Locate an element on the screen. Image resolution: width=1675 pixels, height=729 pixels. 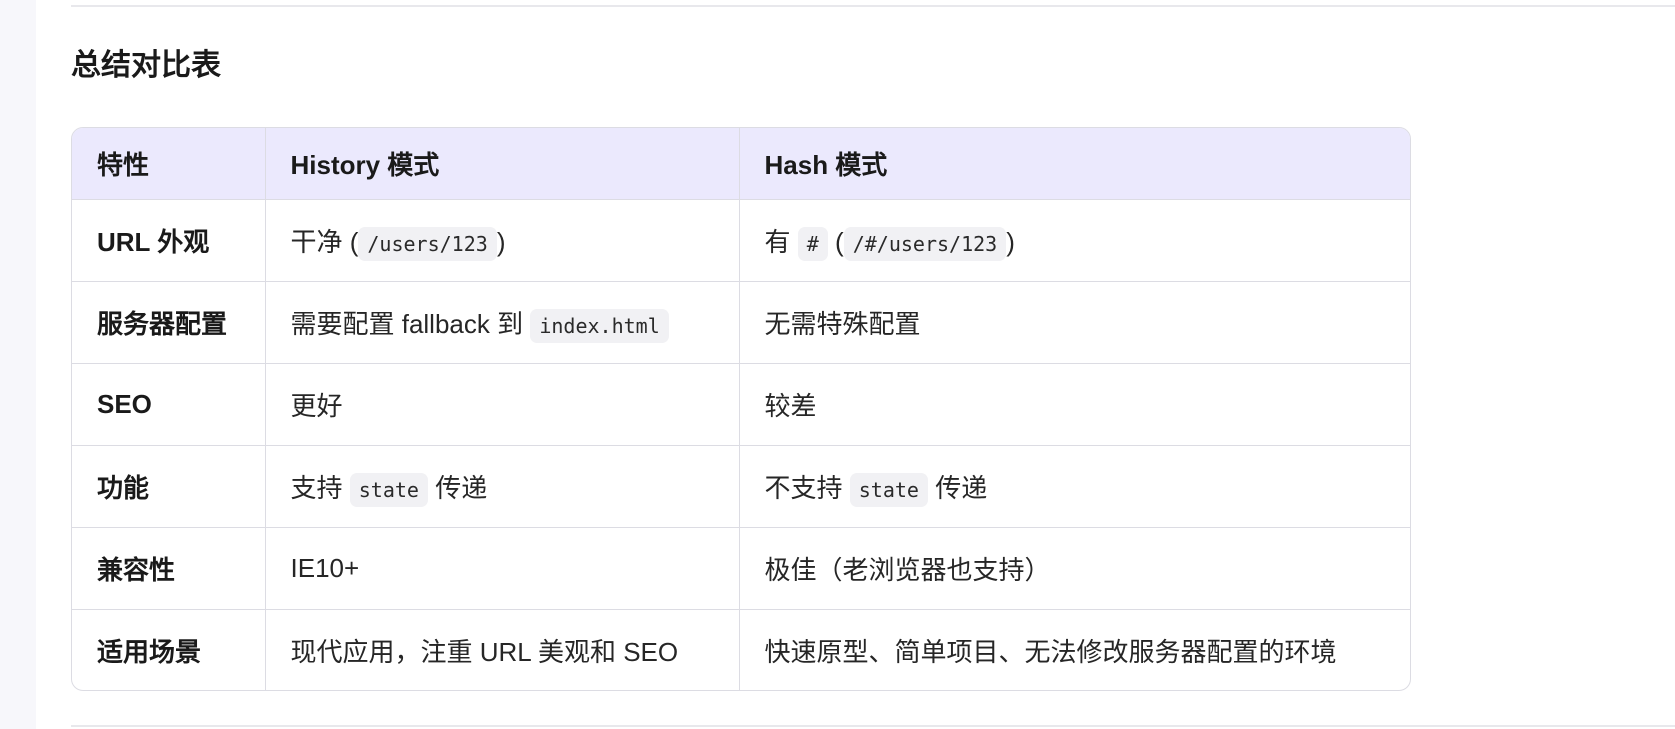
history-cell: 干净 (/users/123) is located at coordinates (502, 240).